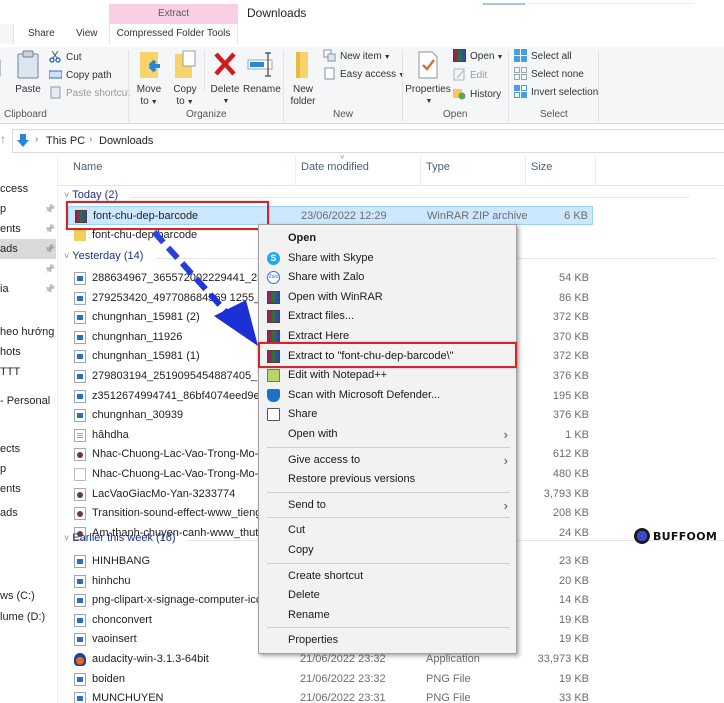 The height and width of the screenshot is (703, 724). Describe the element at coordinates (28, 332) in the screenshot. I see `nav-item: heo hướng d` at that location.